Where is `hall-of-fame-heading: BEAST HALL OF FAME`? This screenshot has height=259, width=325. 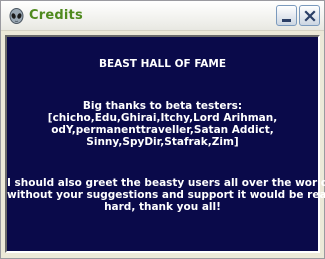
hall-of-fame-heading: BEAST HALL OF FAME is located at coordinates (162, 64).